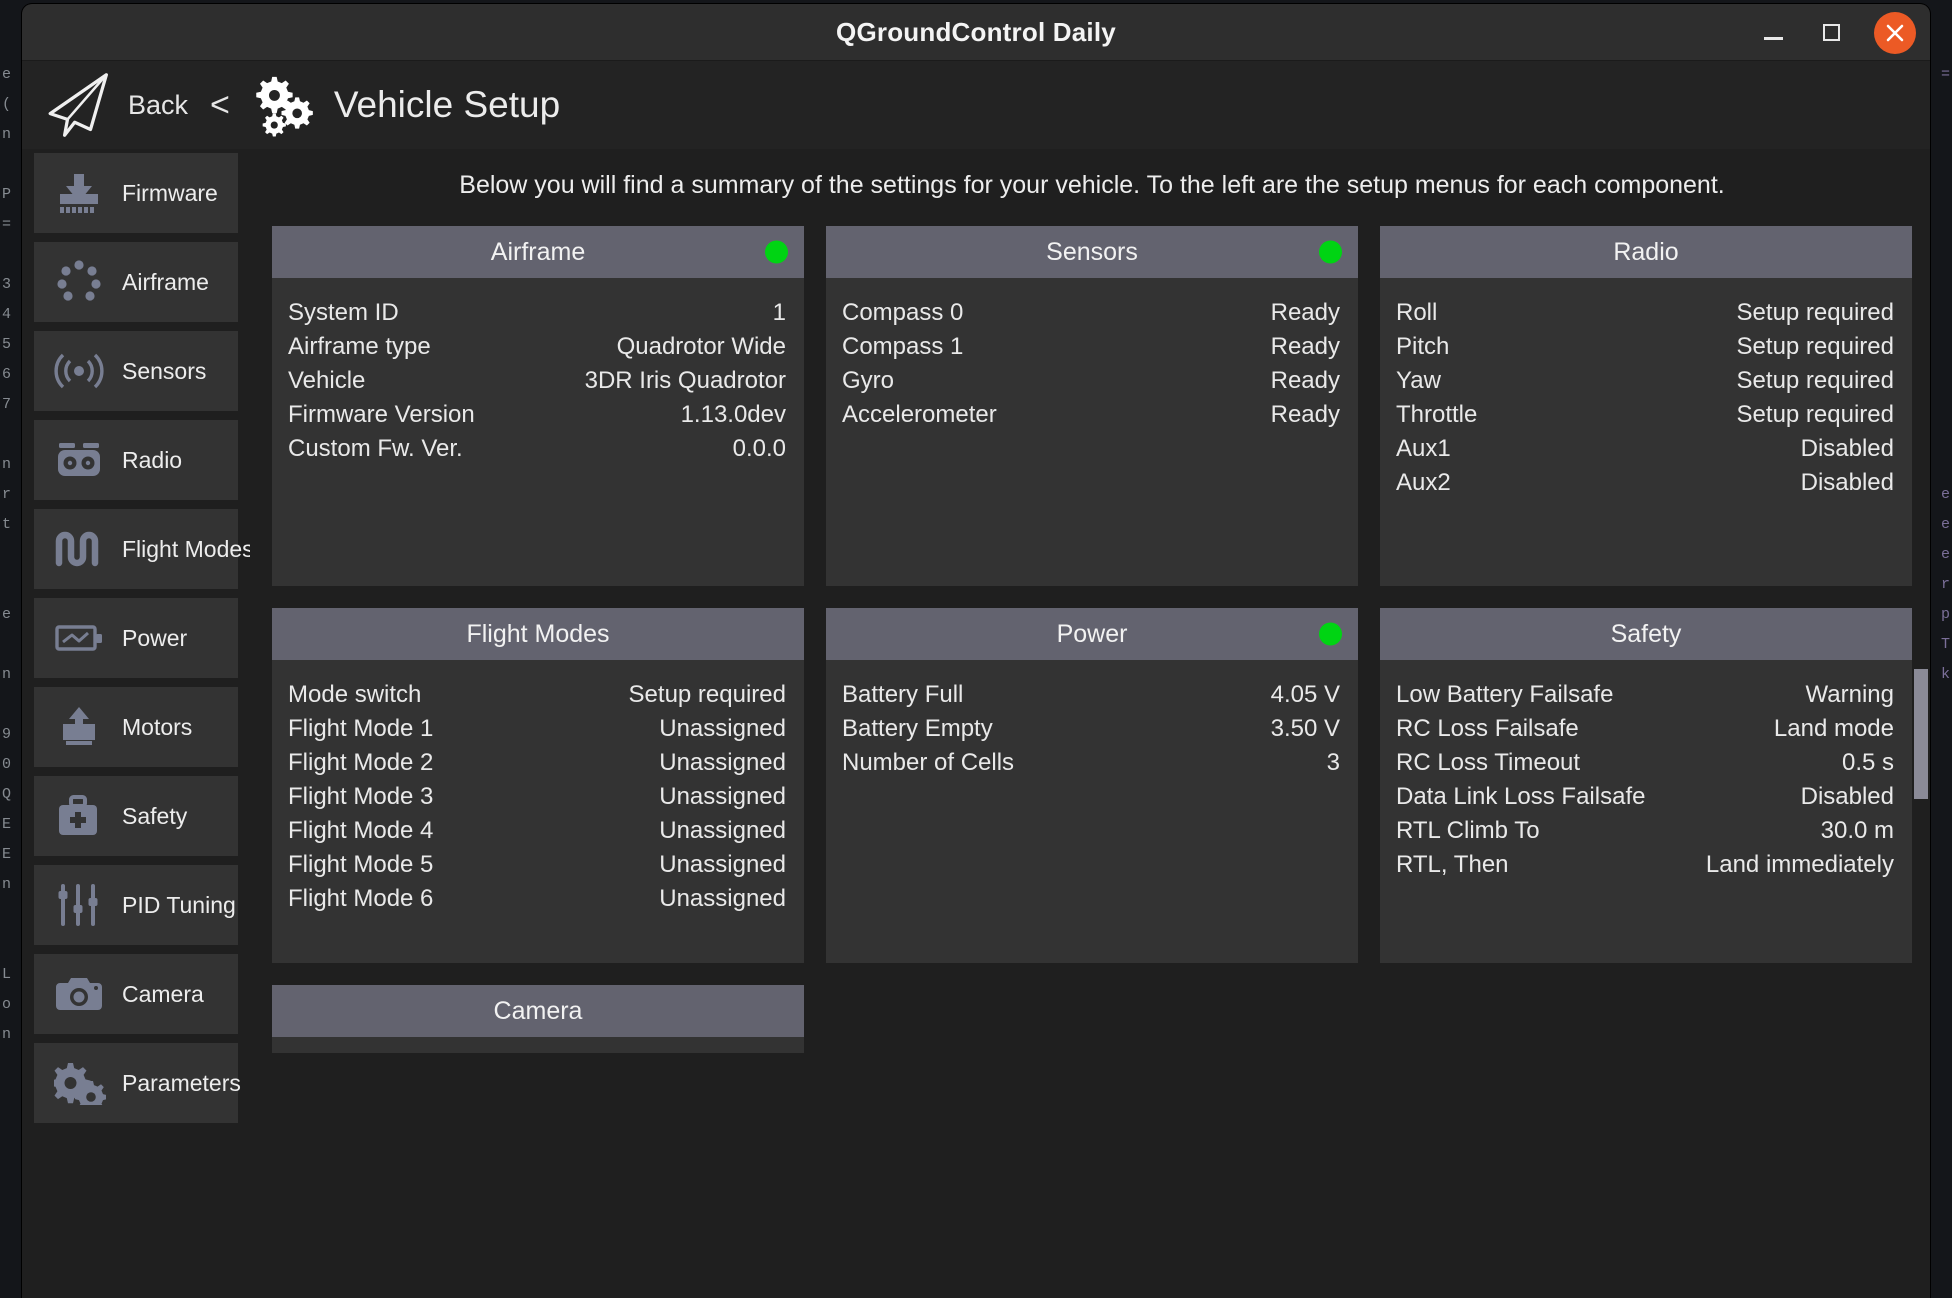  I want to click on row-value: Unassigned, so click(722, 762).